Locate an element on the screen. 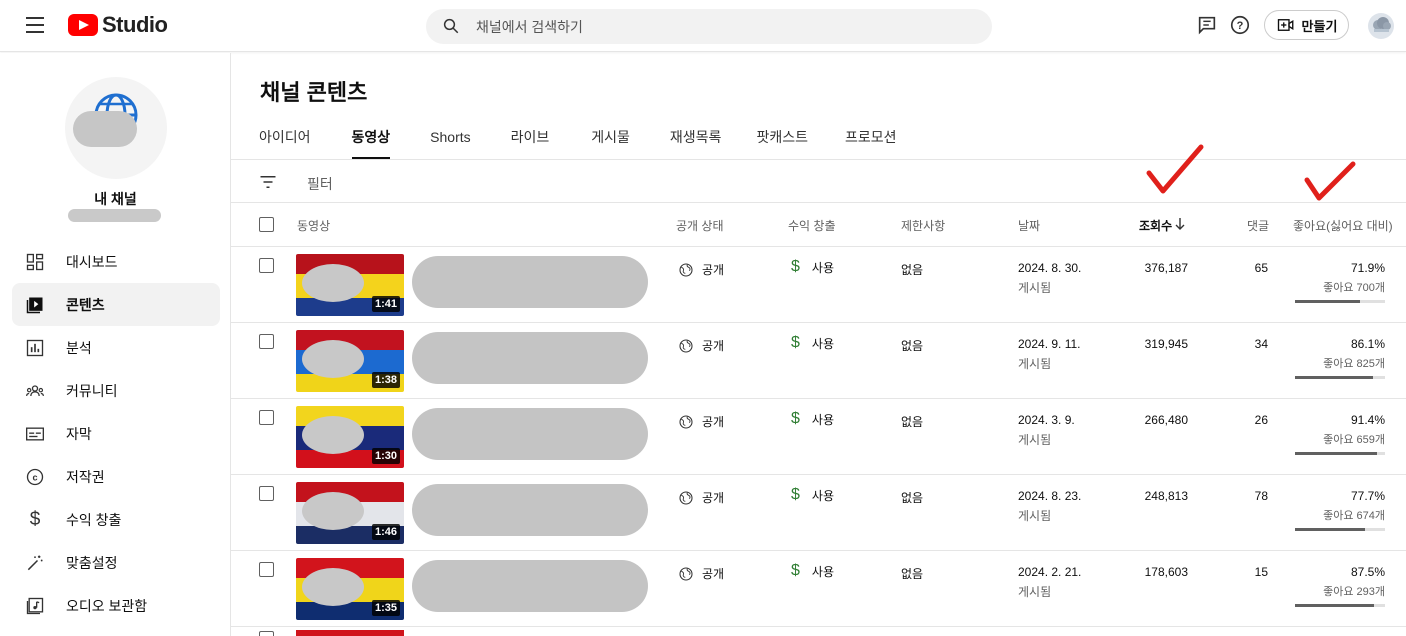 Image resolution: width=1406 pixels, height=636 pixels. magic-wand-icon is located at coordinates (35, 563).